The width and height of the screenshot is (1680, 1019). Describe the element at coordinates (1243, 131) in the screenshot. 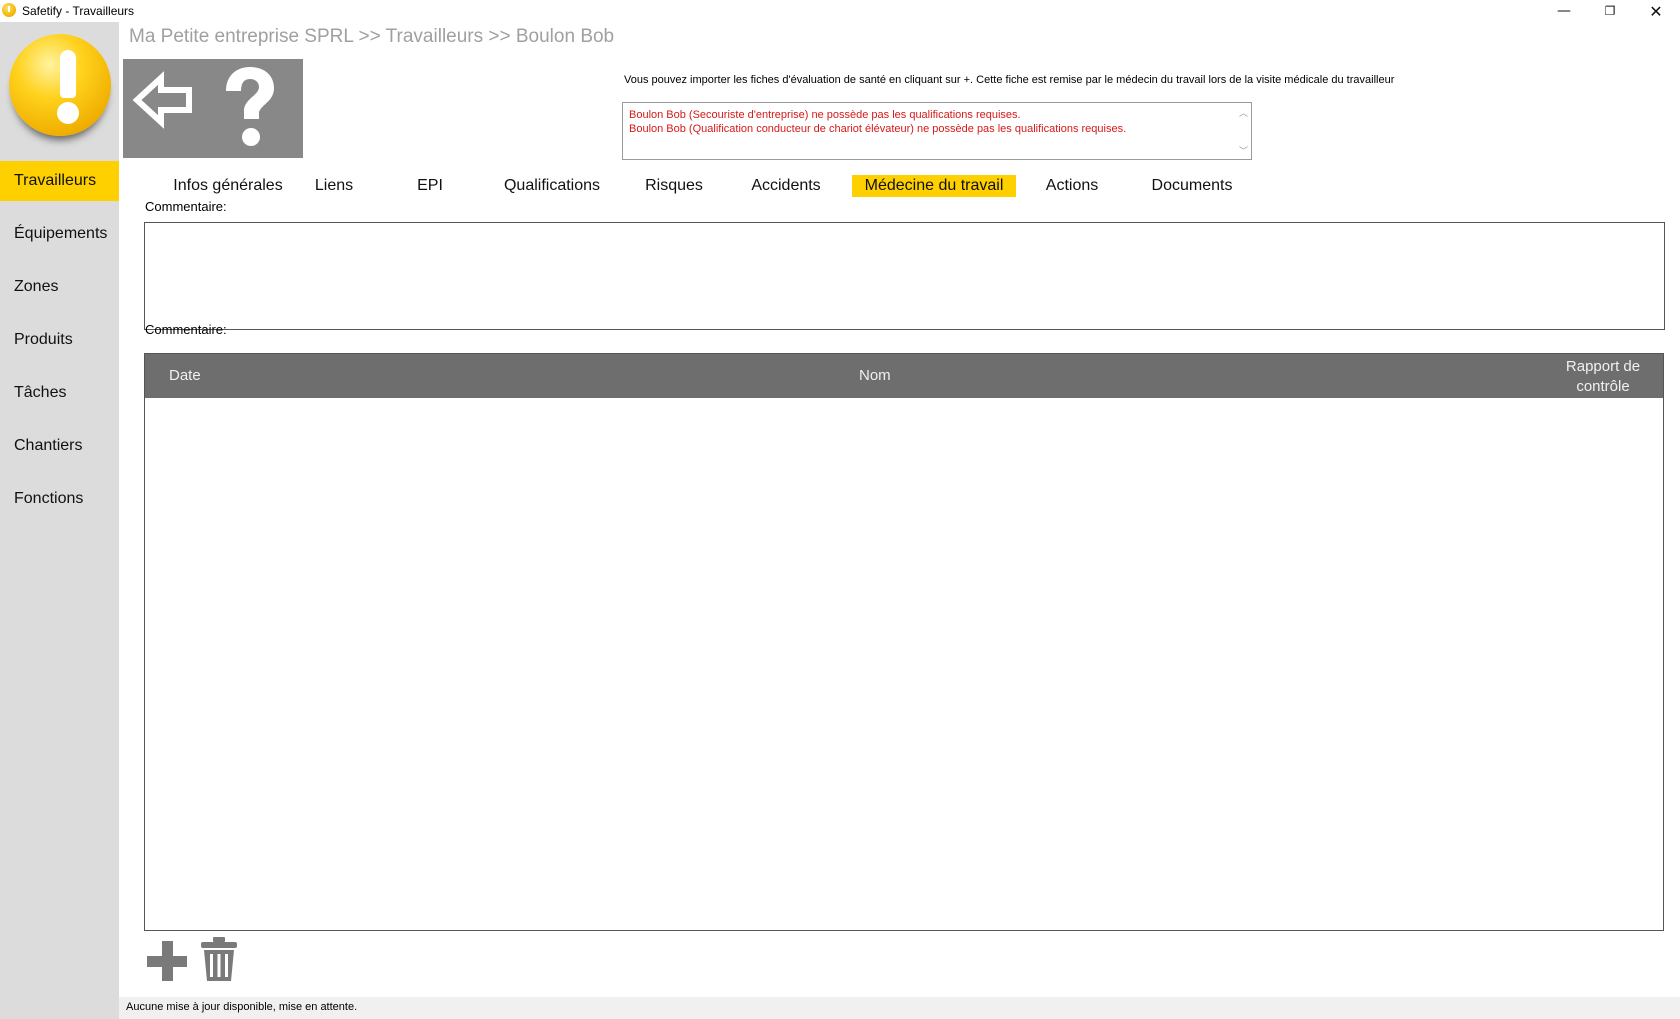

I see `warnings-scrollbar: ︿ ﹀` at that location.